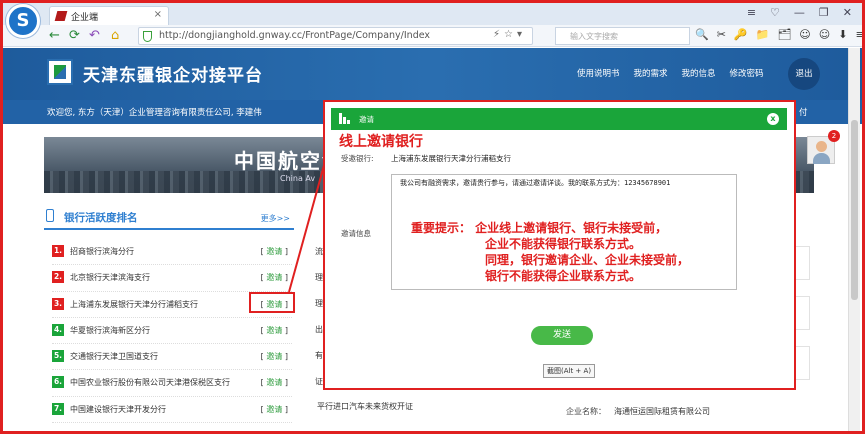  What do you see at coordinates (298, 178) in the screenshot?
I see `banner-subtitle: China Av` at bounding box center [298, 178].